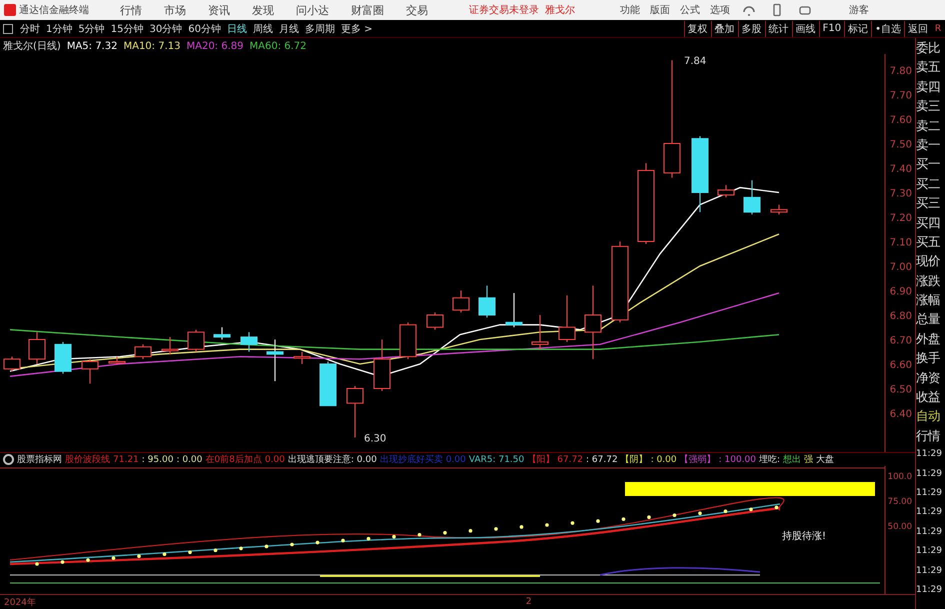  Describe the element at coordinates (831, 28) in the screenshot. I see `toolbar-button: F10` at that location.